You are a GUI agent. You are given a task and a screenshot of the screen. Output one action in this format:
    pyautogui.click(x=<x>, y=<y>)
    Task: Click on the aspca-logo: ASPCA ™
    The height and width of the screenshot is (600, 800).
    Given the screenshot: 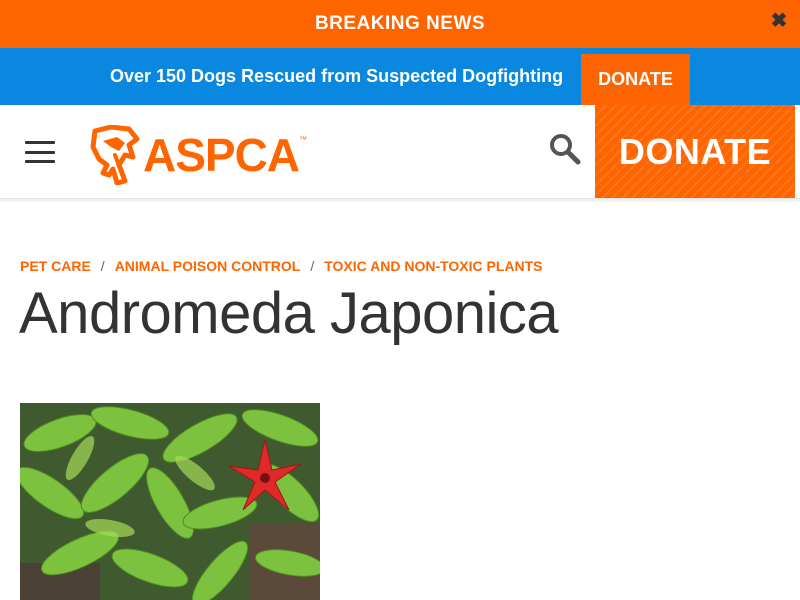 What is the action you would take?
    pyautogui.click(x=198, y=155)
    